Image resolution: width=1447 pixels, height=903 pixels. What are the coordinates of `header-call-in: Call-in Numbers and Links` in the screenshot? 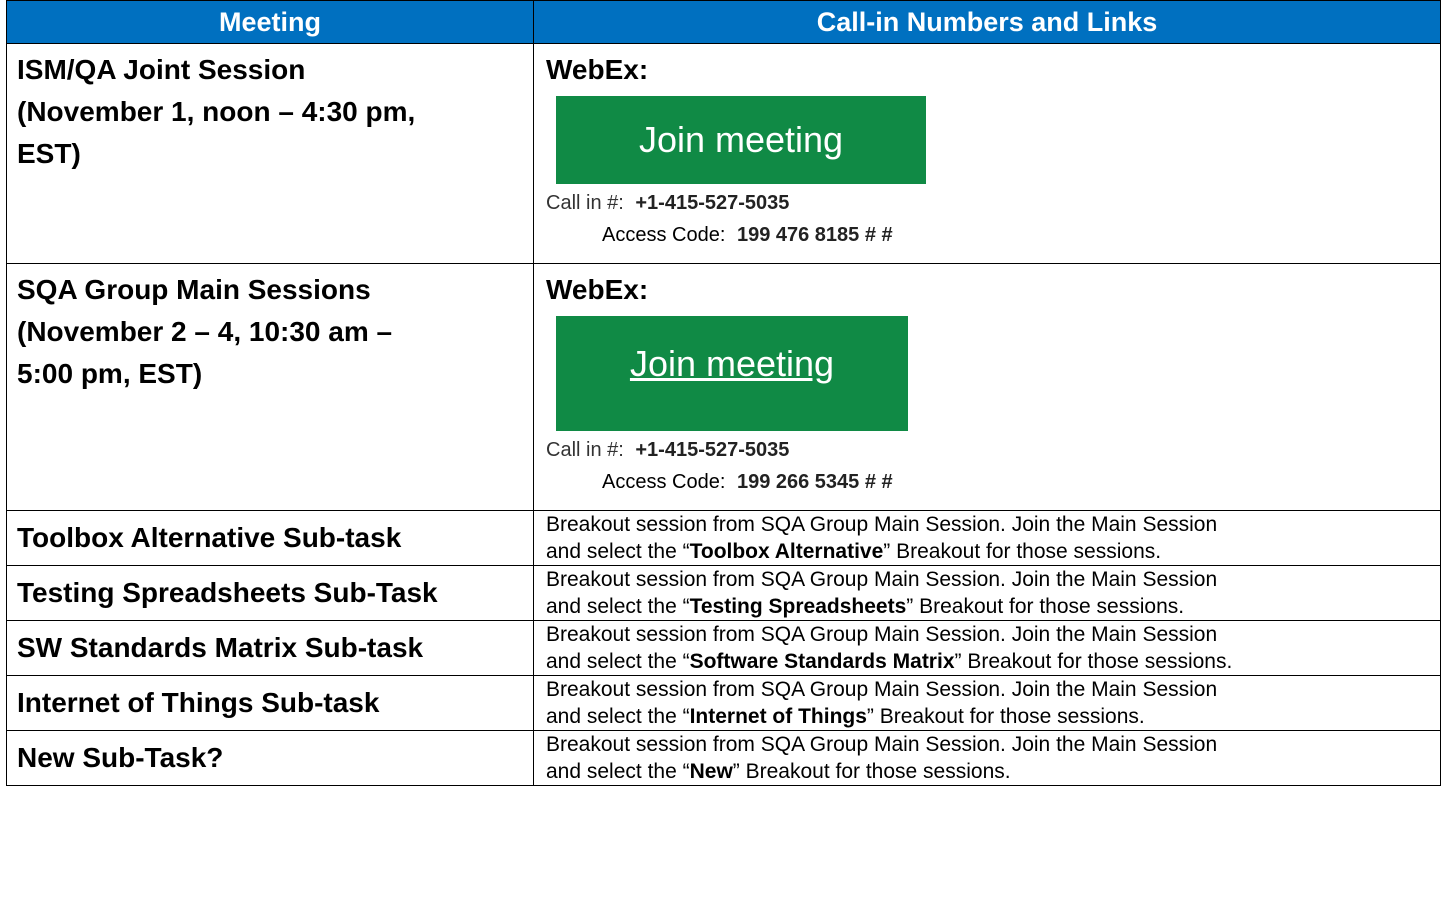 It's located at (987, 22).